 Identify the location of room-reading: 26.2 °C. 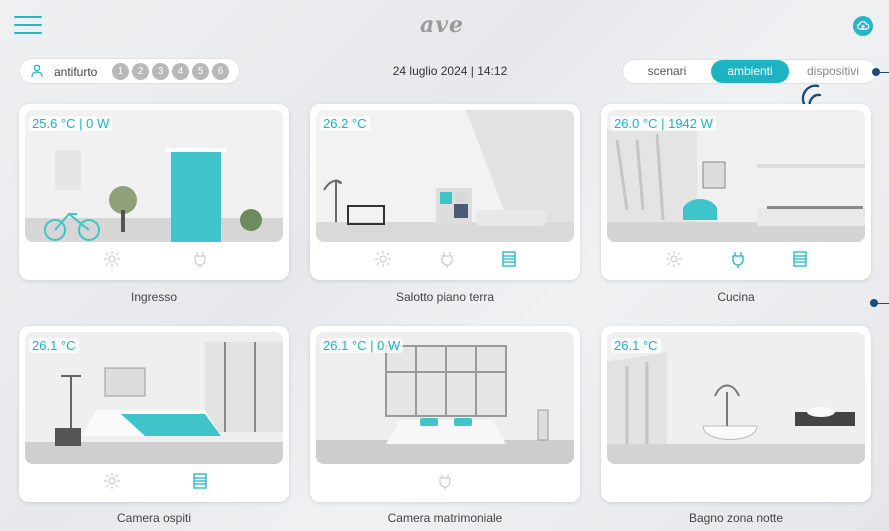
(345, 123).